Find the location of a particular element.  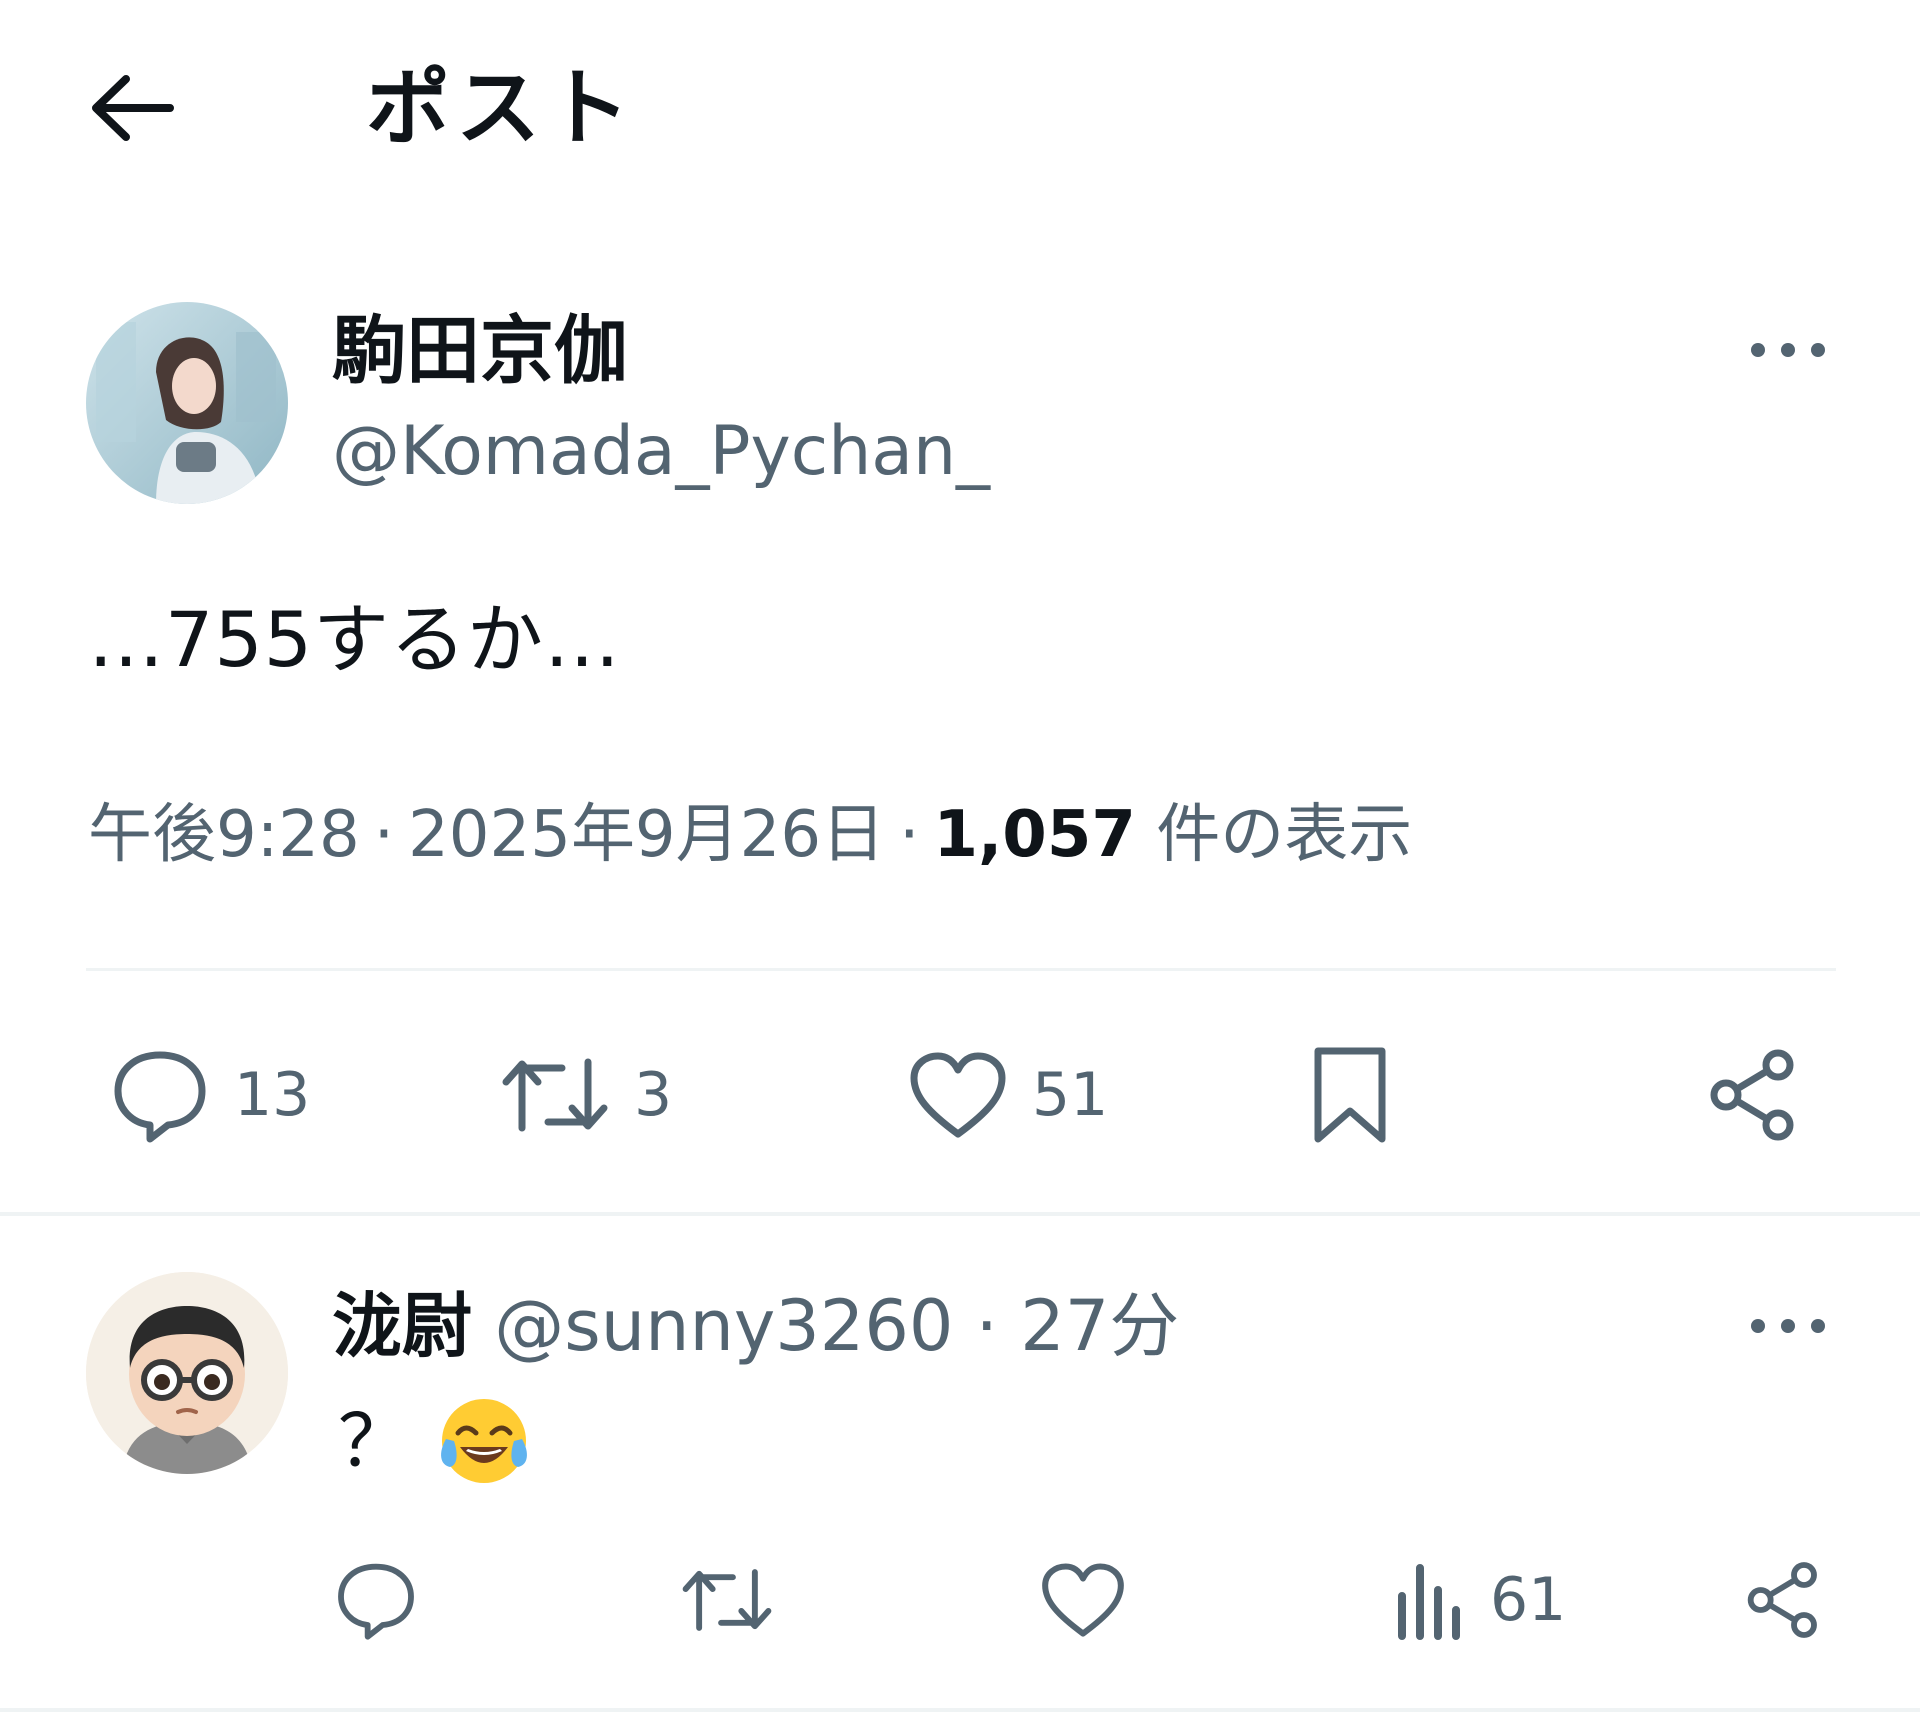

post-date: 2025年9月26日 is located at coordinates (646, 835).